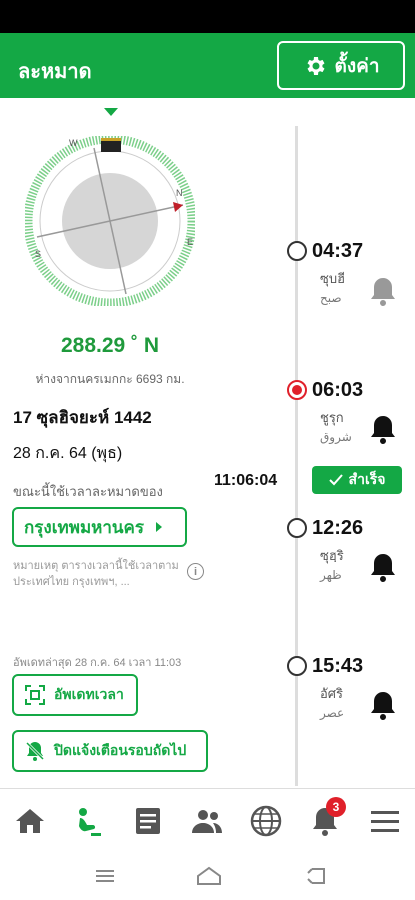  Describe the element at coordinates (367, 479) in the screenshot. I see `success-label: สำเร็จ` at that location.